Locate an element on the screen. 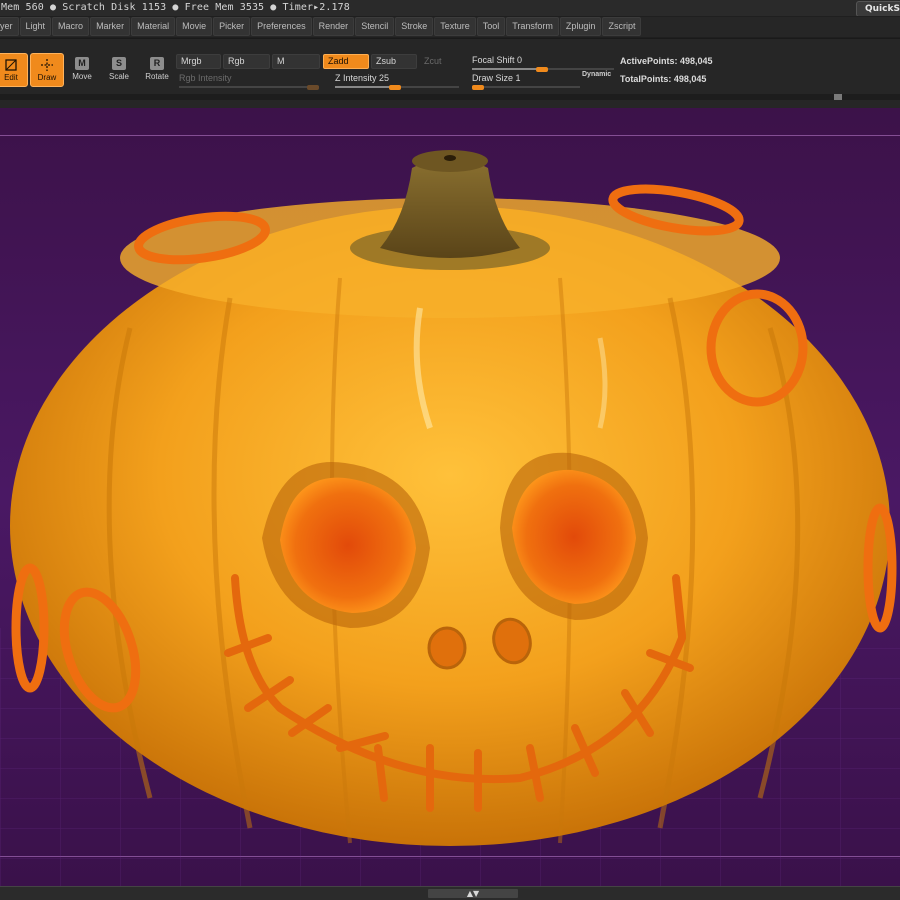  move-icon: M is located at coordinates (82, 63).